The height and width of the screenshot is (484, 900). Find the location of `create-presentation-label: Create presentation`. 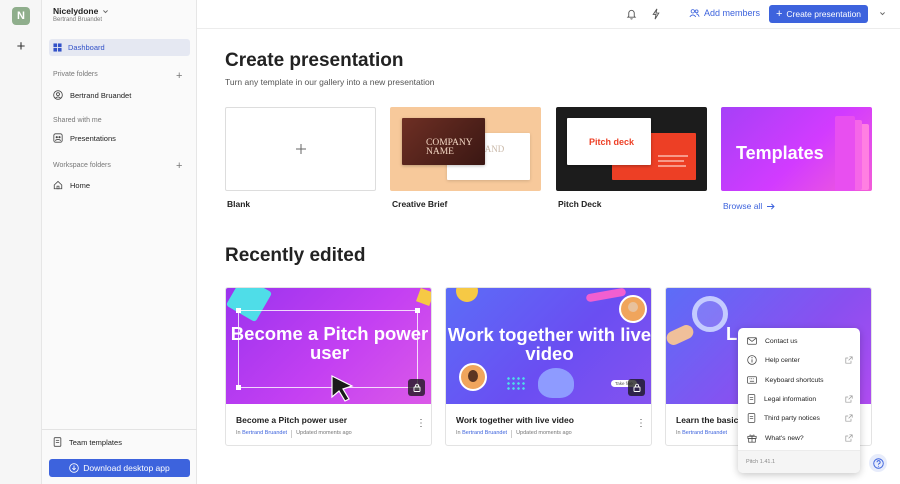

create-presentation-label: Create presentation is located at coordinates (824, 14).